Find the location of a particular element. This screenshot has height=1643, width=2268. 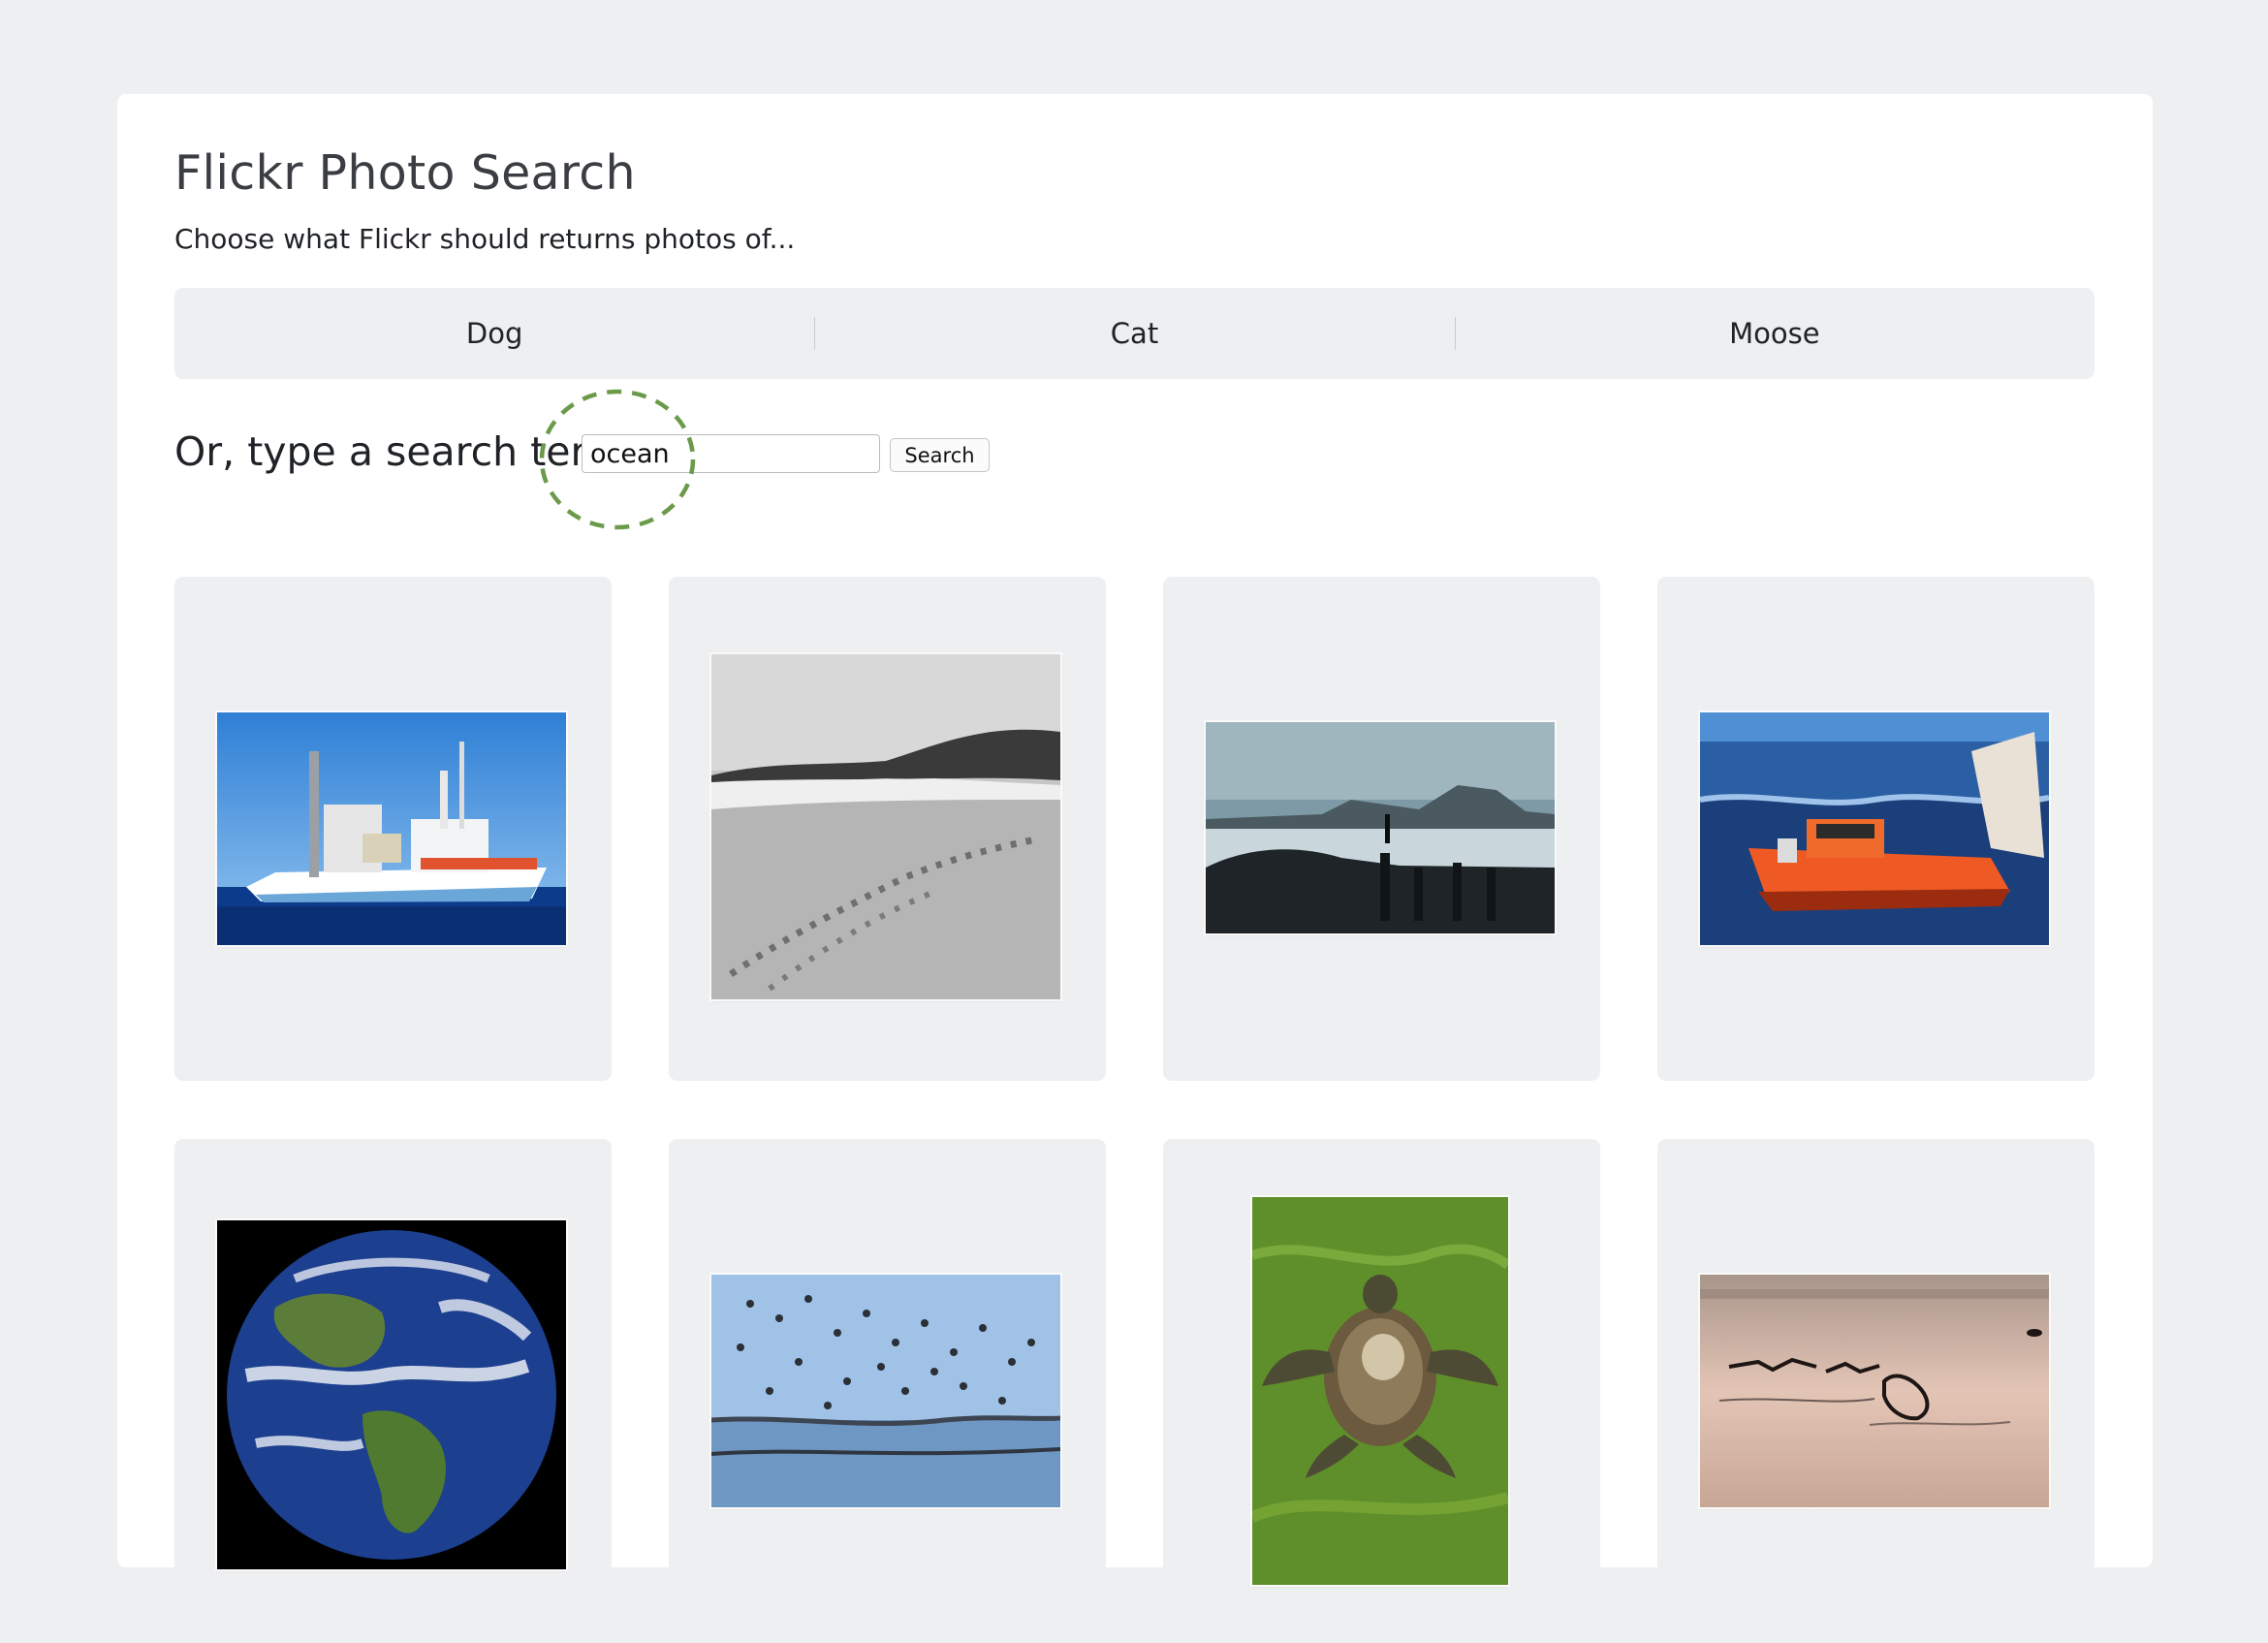

search-button: Search is located at coordinates (940, 455).